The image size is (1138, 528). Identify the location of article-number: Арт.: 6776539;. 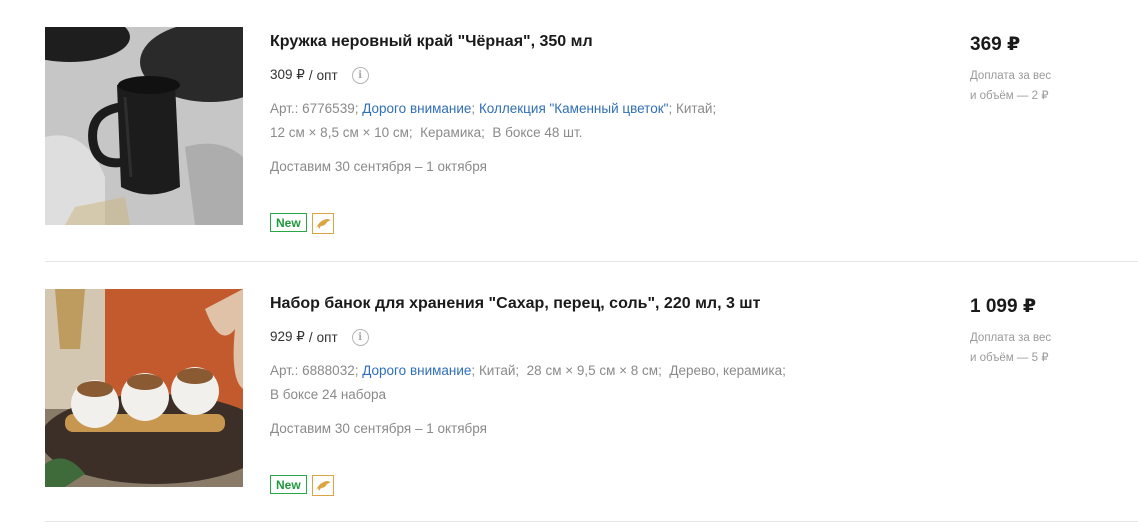
(314, 108).